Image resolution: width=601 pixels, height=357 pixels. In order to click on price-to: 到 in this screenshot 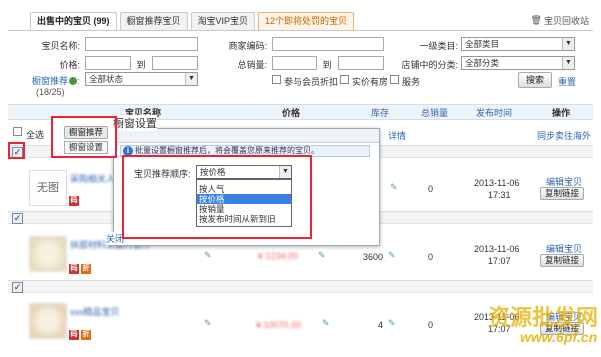, I will do `click(141, 65)`.